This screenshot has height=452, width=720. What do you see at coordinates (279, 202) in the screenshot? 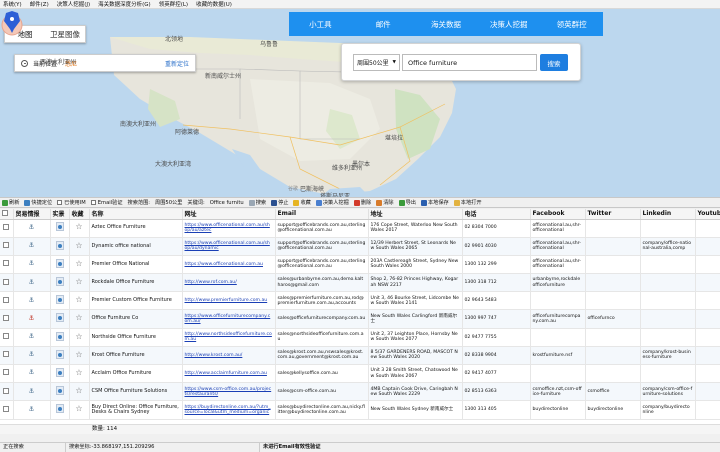
I see `stop-button: 停止` at bounding box center [279, 202].